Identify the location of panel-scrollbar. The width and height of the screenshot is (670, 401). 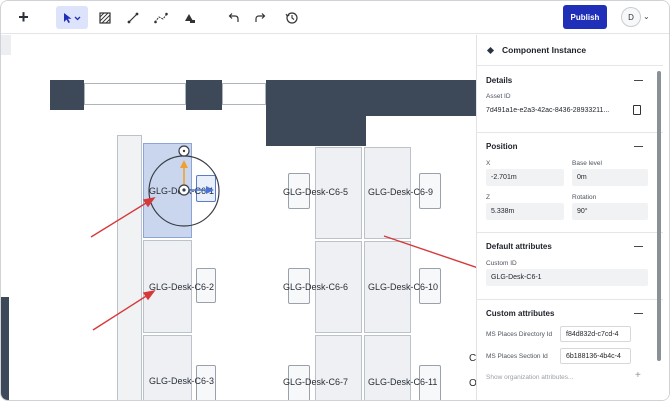
(659, 216).